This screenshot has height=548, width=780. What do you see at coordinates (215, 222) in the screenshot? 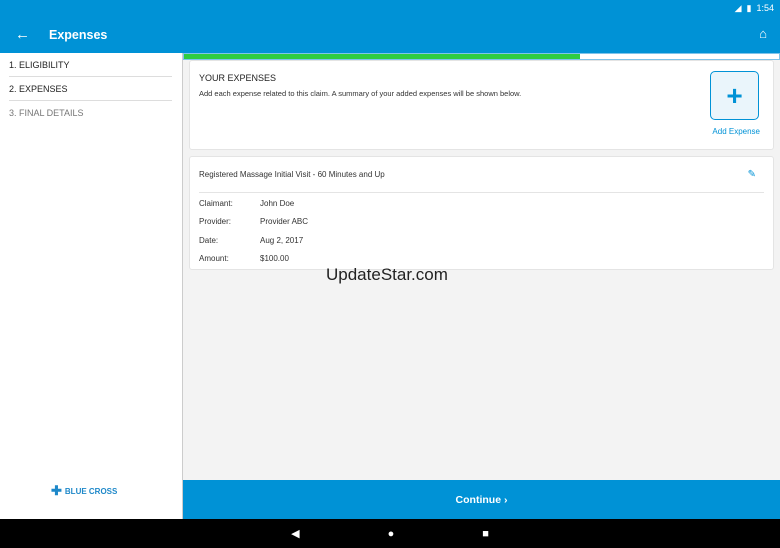
I see `field-label: Provider:` at bounding box center [215, 222].